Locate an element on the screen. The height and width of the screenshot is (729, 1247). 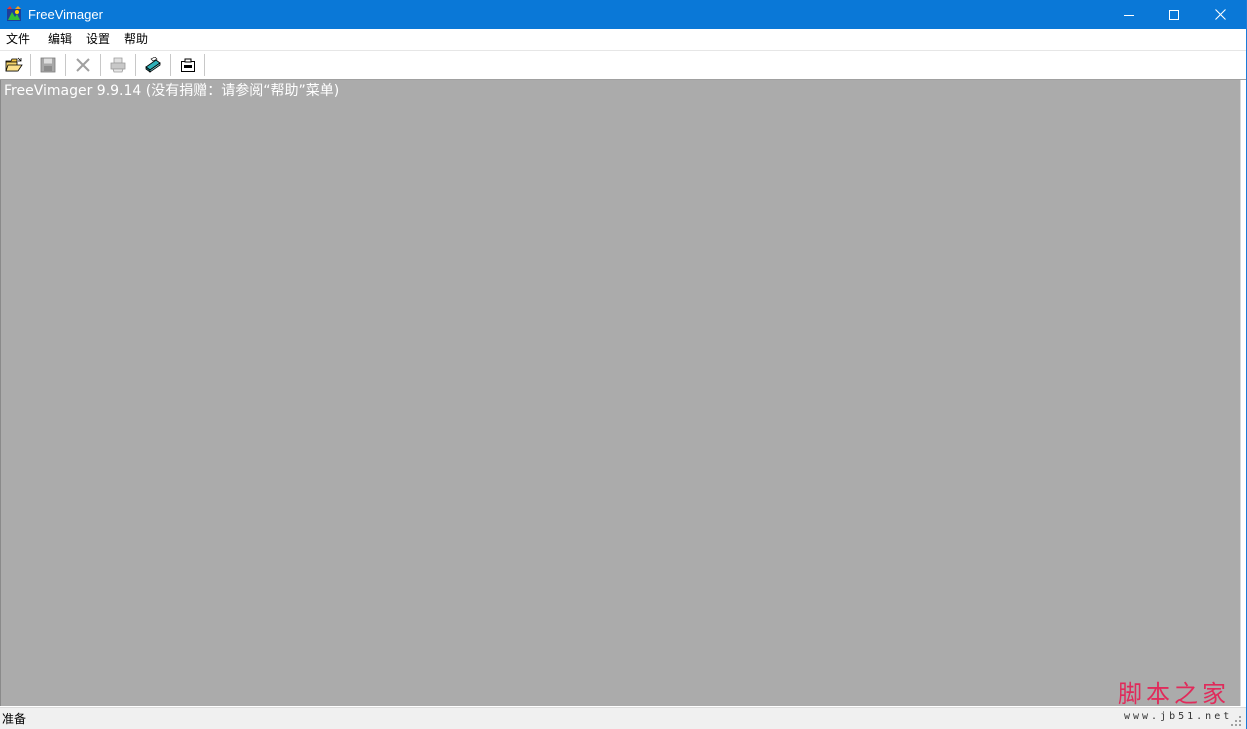
print-button is located at coordinates (118, 65).